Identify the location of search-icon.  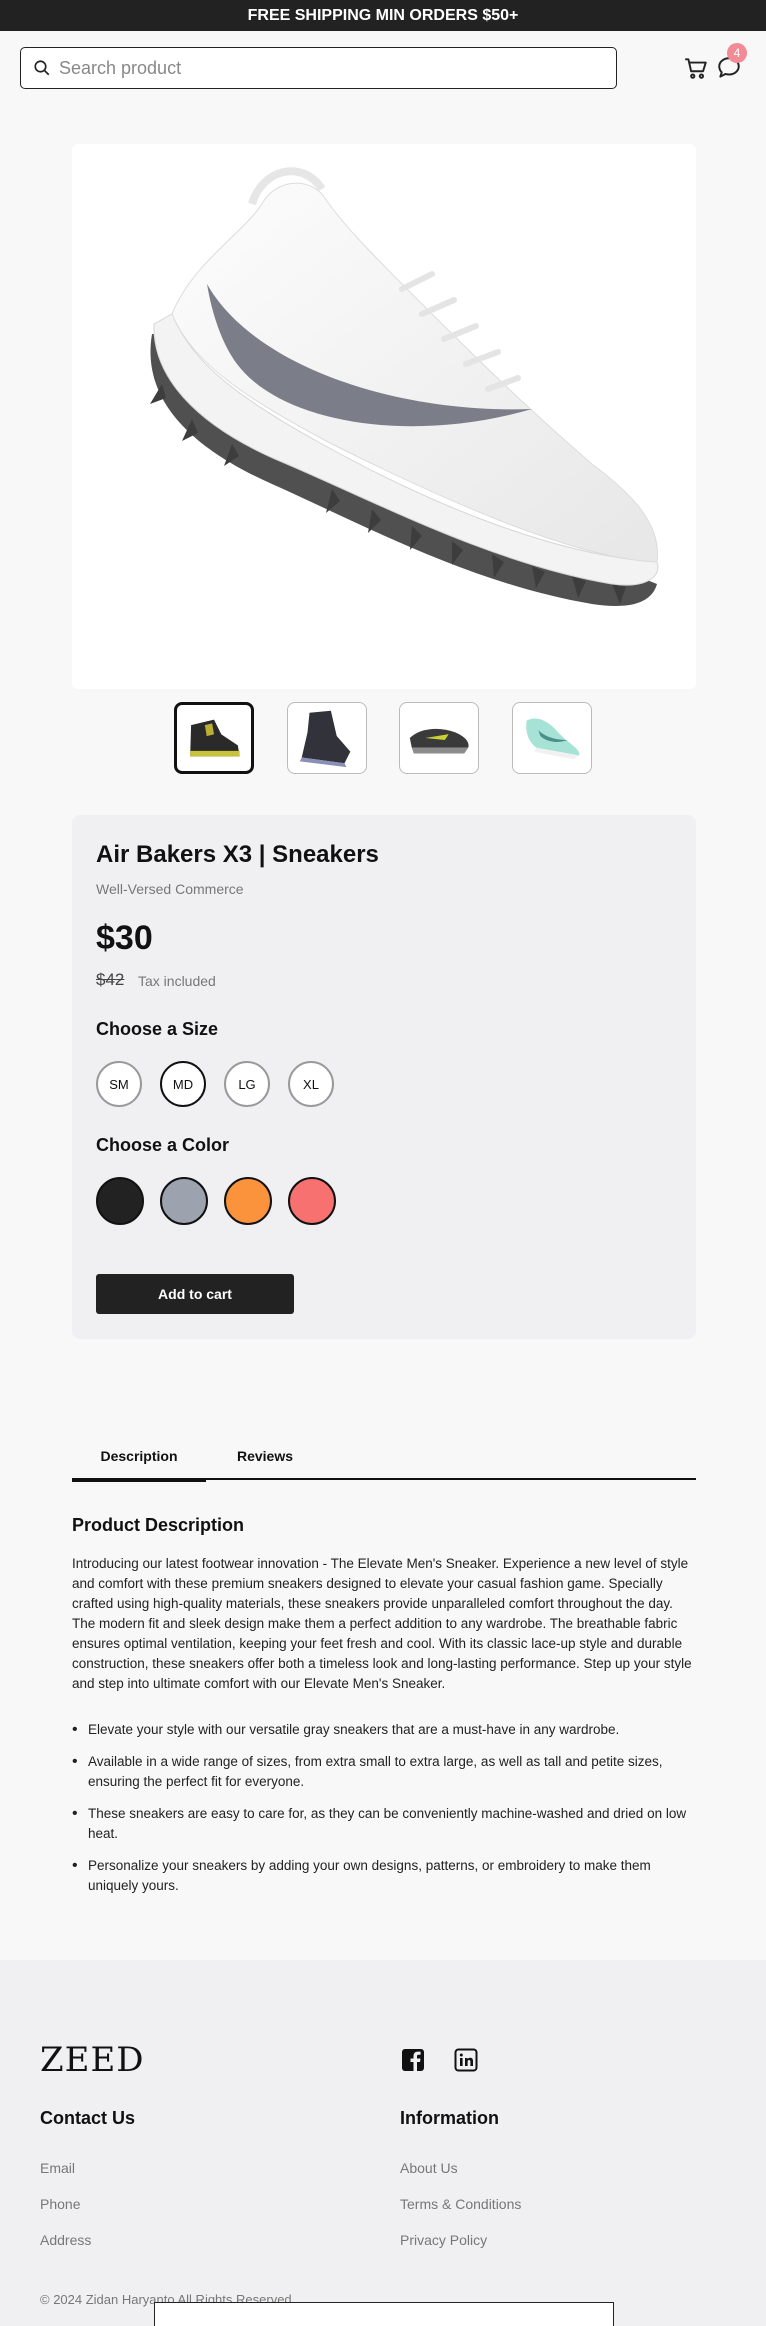
(42, 68).